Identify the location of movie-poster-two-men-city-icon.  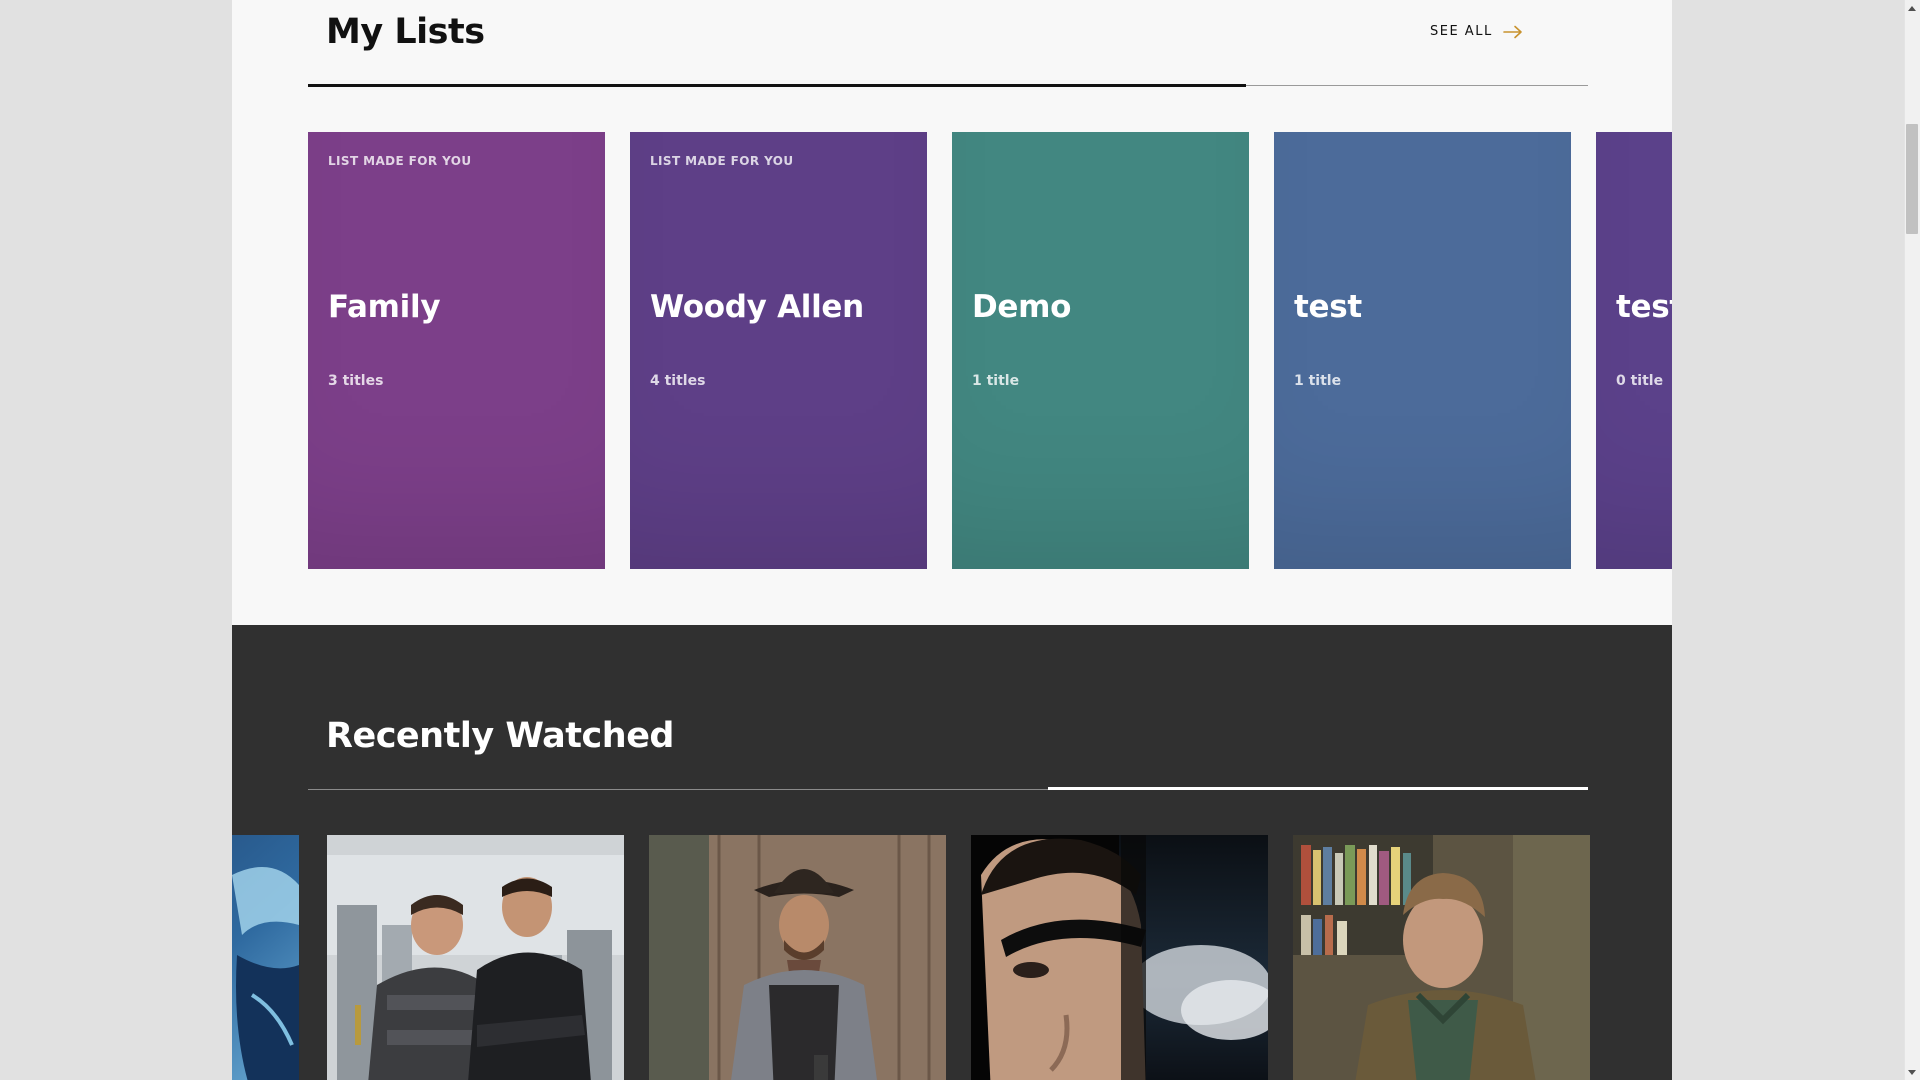
(475, 957).